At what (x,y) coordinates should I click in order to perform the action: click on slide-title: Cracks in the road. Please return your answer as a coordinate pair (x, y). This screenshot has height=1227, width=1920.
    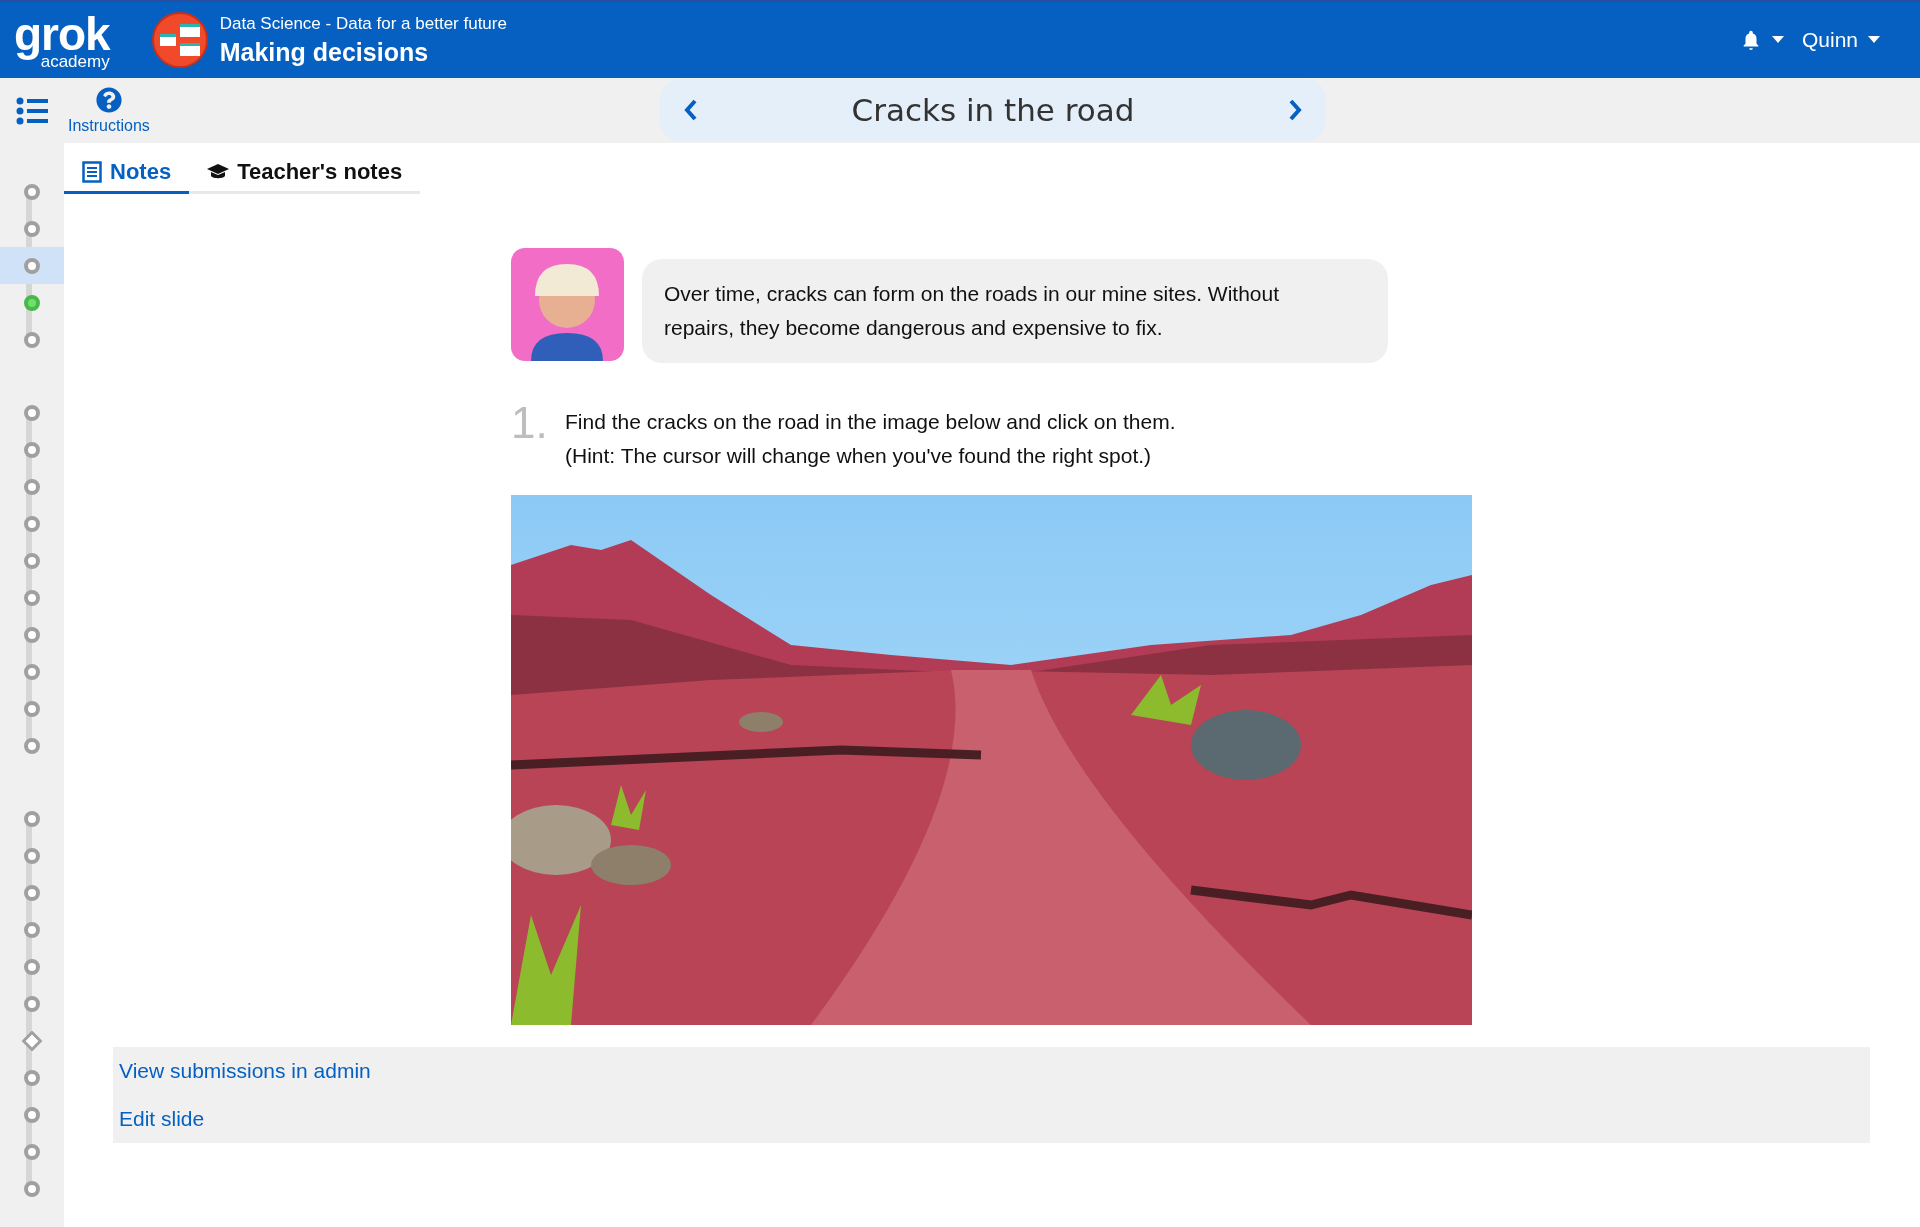
    Looking at the image, I should click on (993, 110).